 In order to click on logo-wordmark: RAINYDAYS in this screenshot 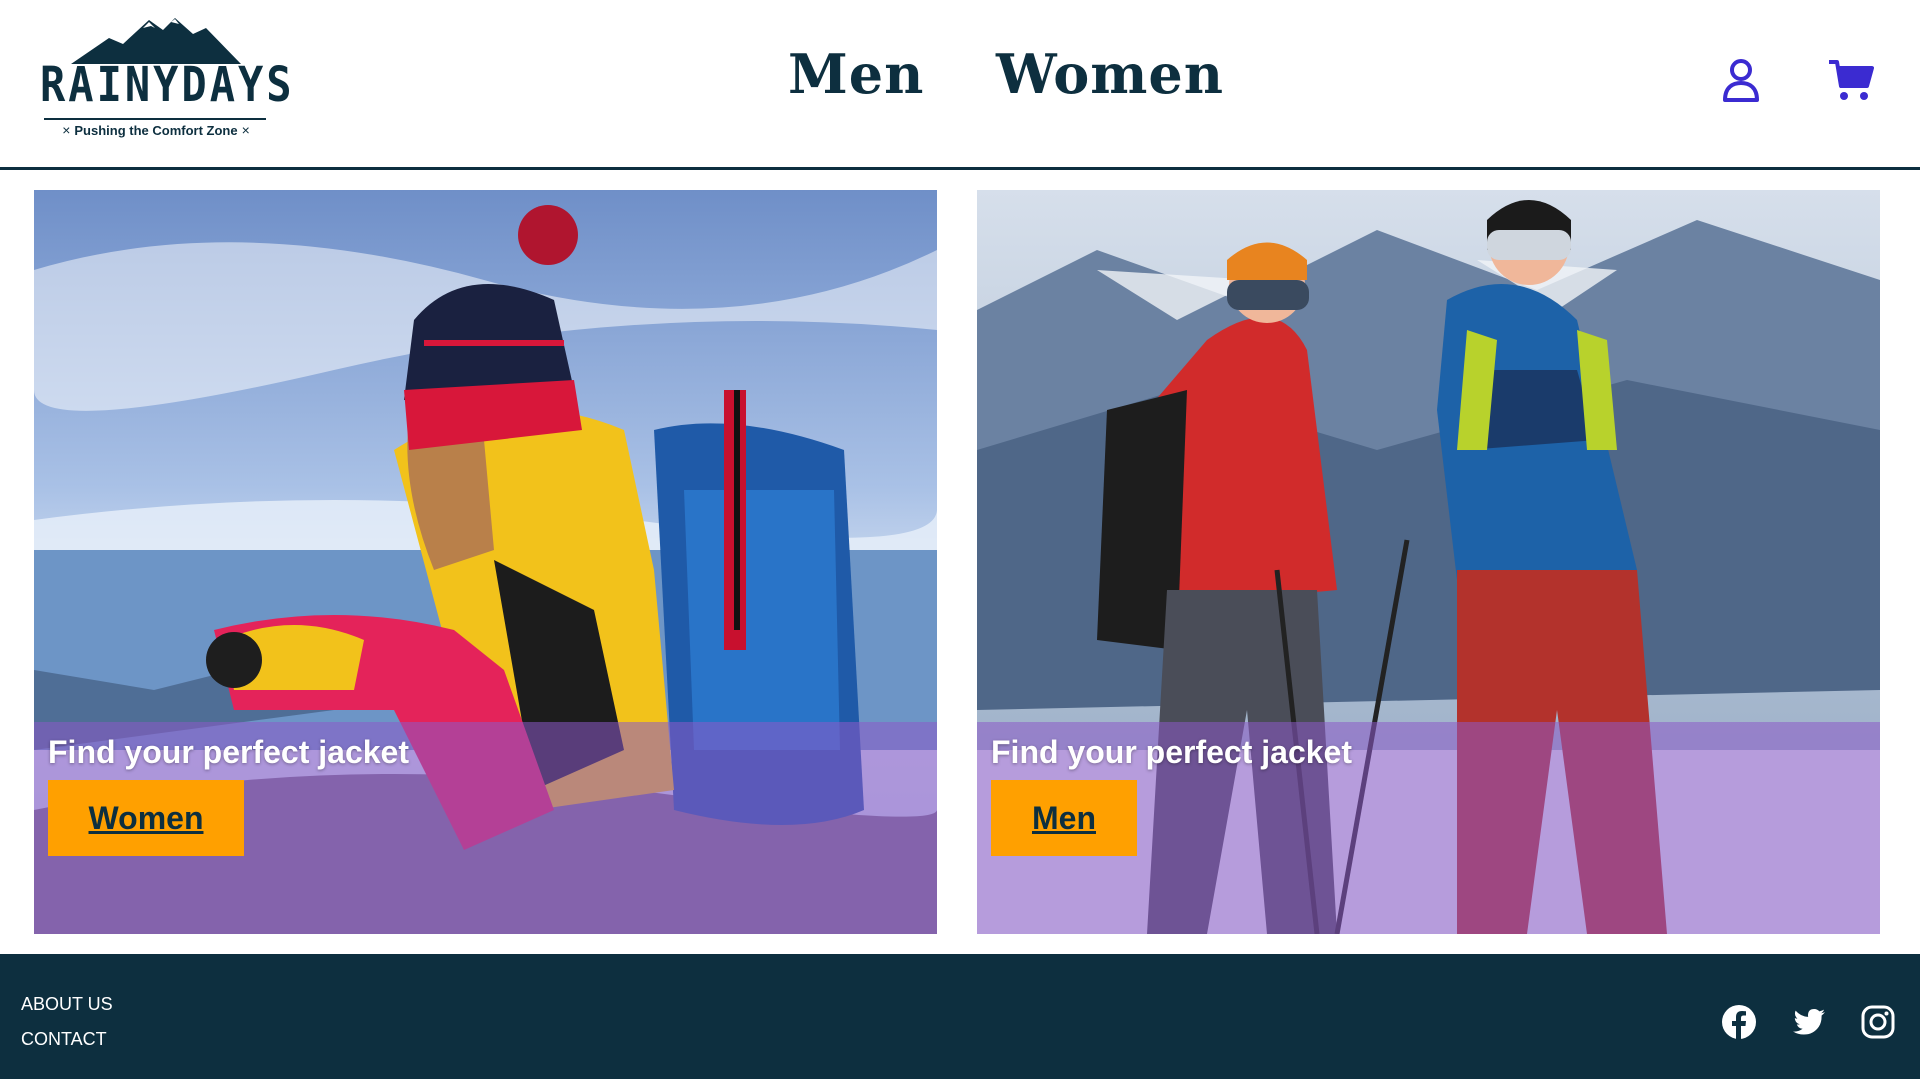, I will do `click(167, 84)`.